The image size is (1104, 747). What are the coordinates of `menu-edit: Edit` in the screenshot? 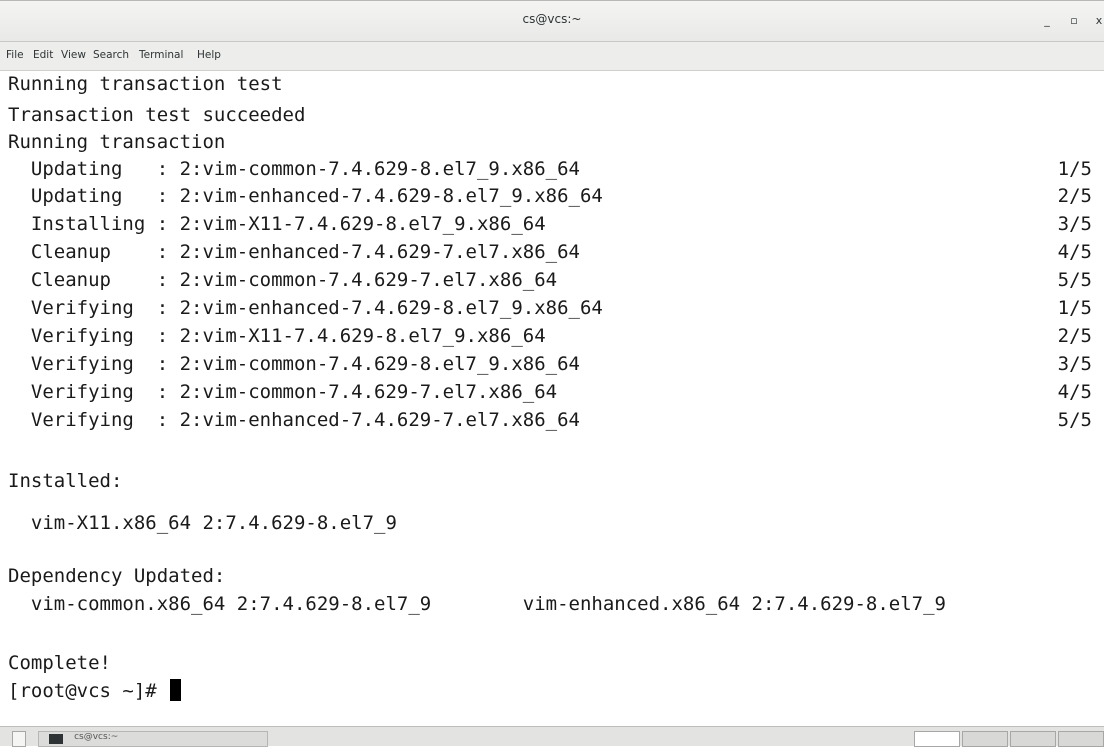 It's located at (43, 55).